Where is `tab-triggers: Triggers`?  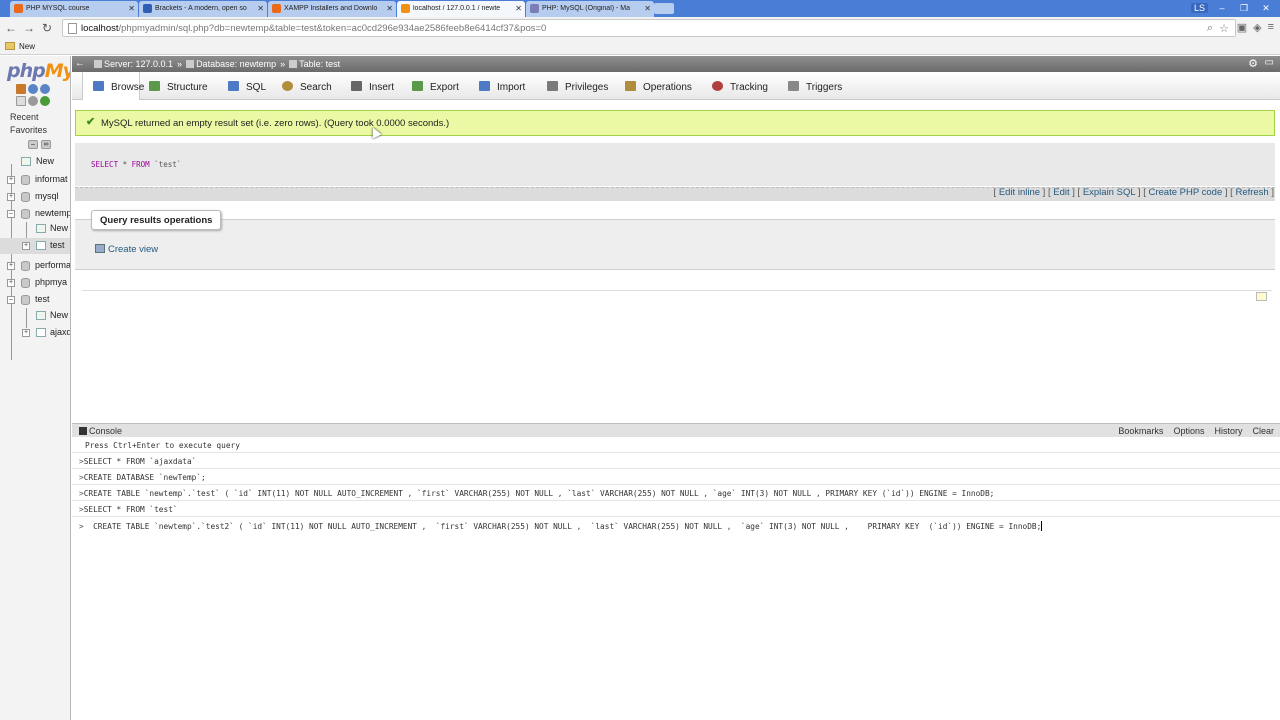
tab-triggers: Triggers is located at coordinates (823, 86).